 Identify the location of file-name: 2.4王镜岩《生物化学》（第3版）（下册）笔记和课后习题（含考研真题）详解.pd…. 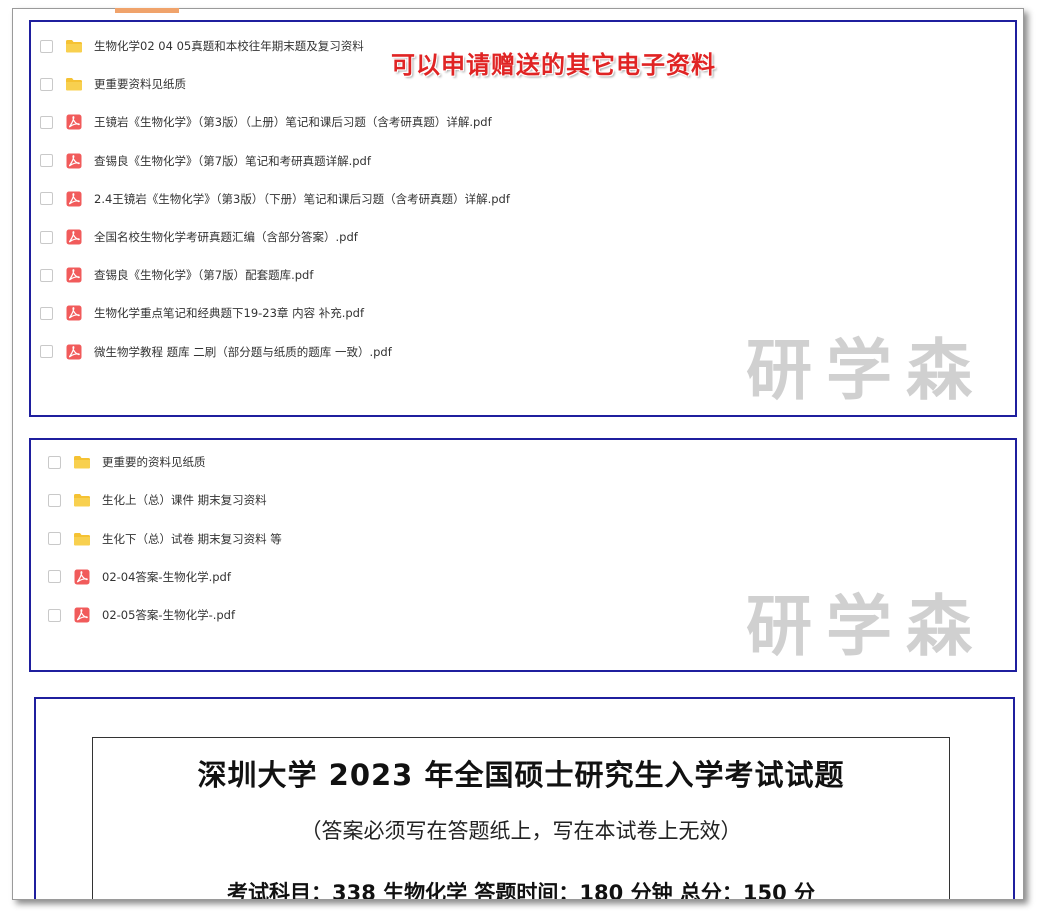
(302, 199).